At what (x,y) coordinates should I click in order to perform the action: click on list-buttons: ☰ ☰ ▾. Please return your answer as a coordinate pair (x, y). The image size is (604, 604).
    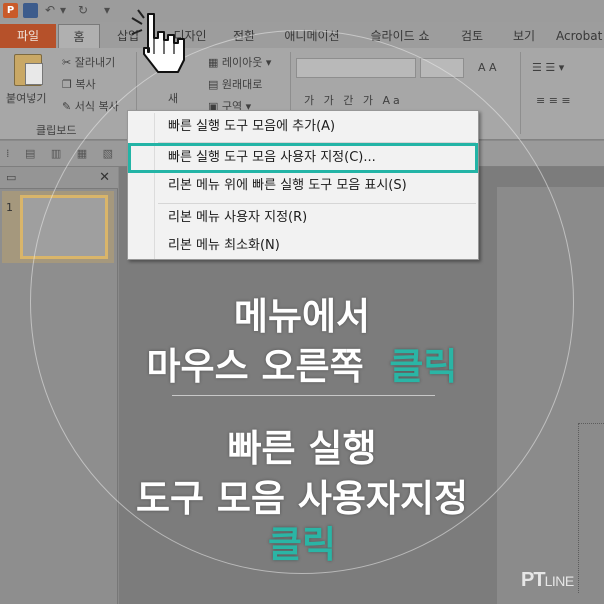
    Looking at the image, I should click on (548, 68).